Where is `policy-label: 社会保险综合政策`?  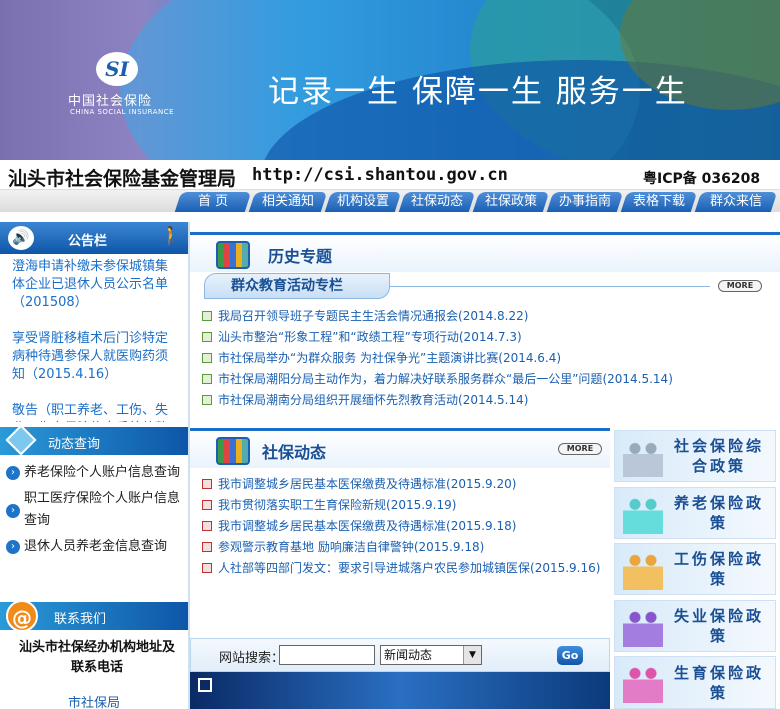
policy-label: 社会保险综合政策 is located at coordinates (718, 456).